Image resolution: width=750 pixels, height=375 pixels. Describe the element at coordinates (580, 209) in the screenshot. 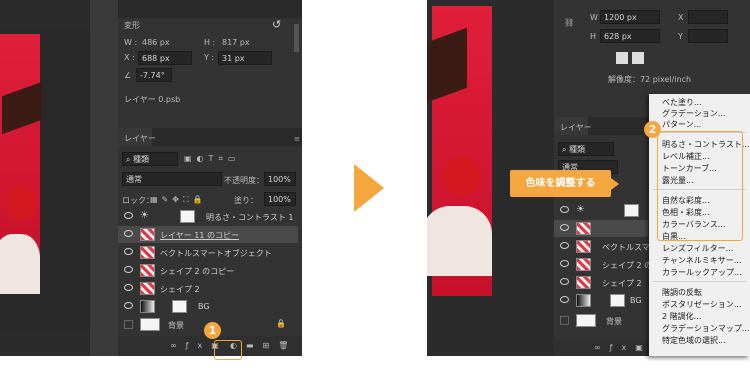

I see `brightness-icon: ☀` at that location.